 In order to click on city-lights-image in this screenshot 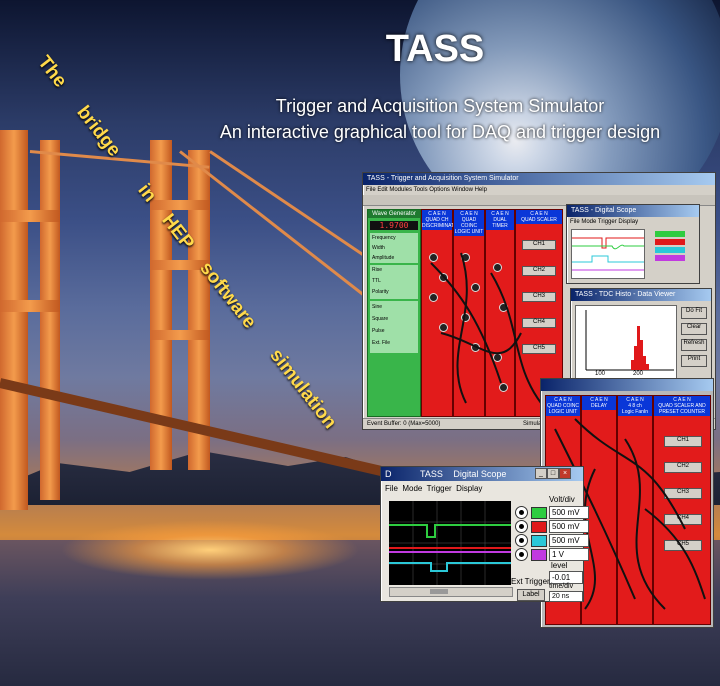, I will do `click(210, 550)`.